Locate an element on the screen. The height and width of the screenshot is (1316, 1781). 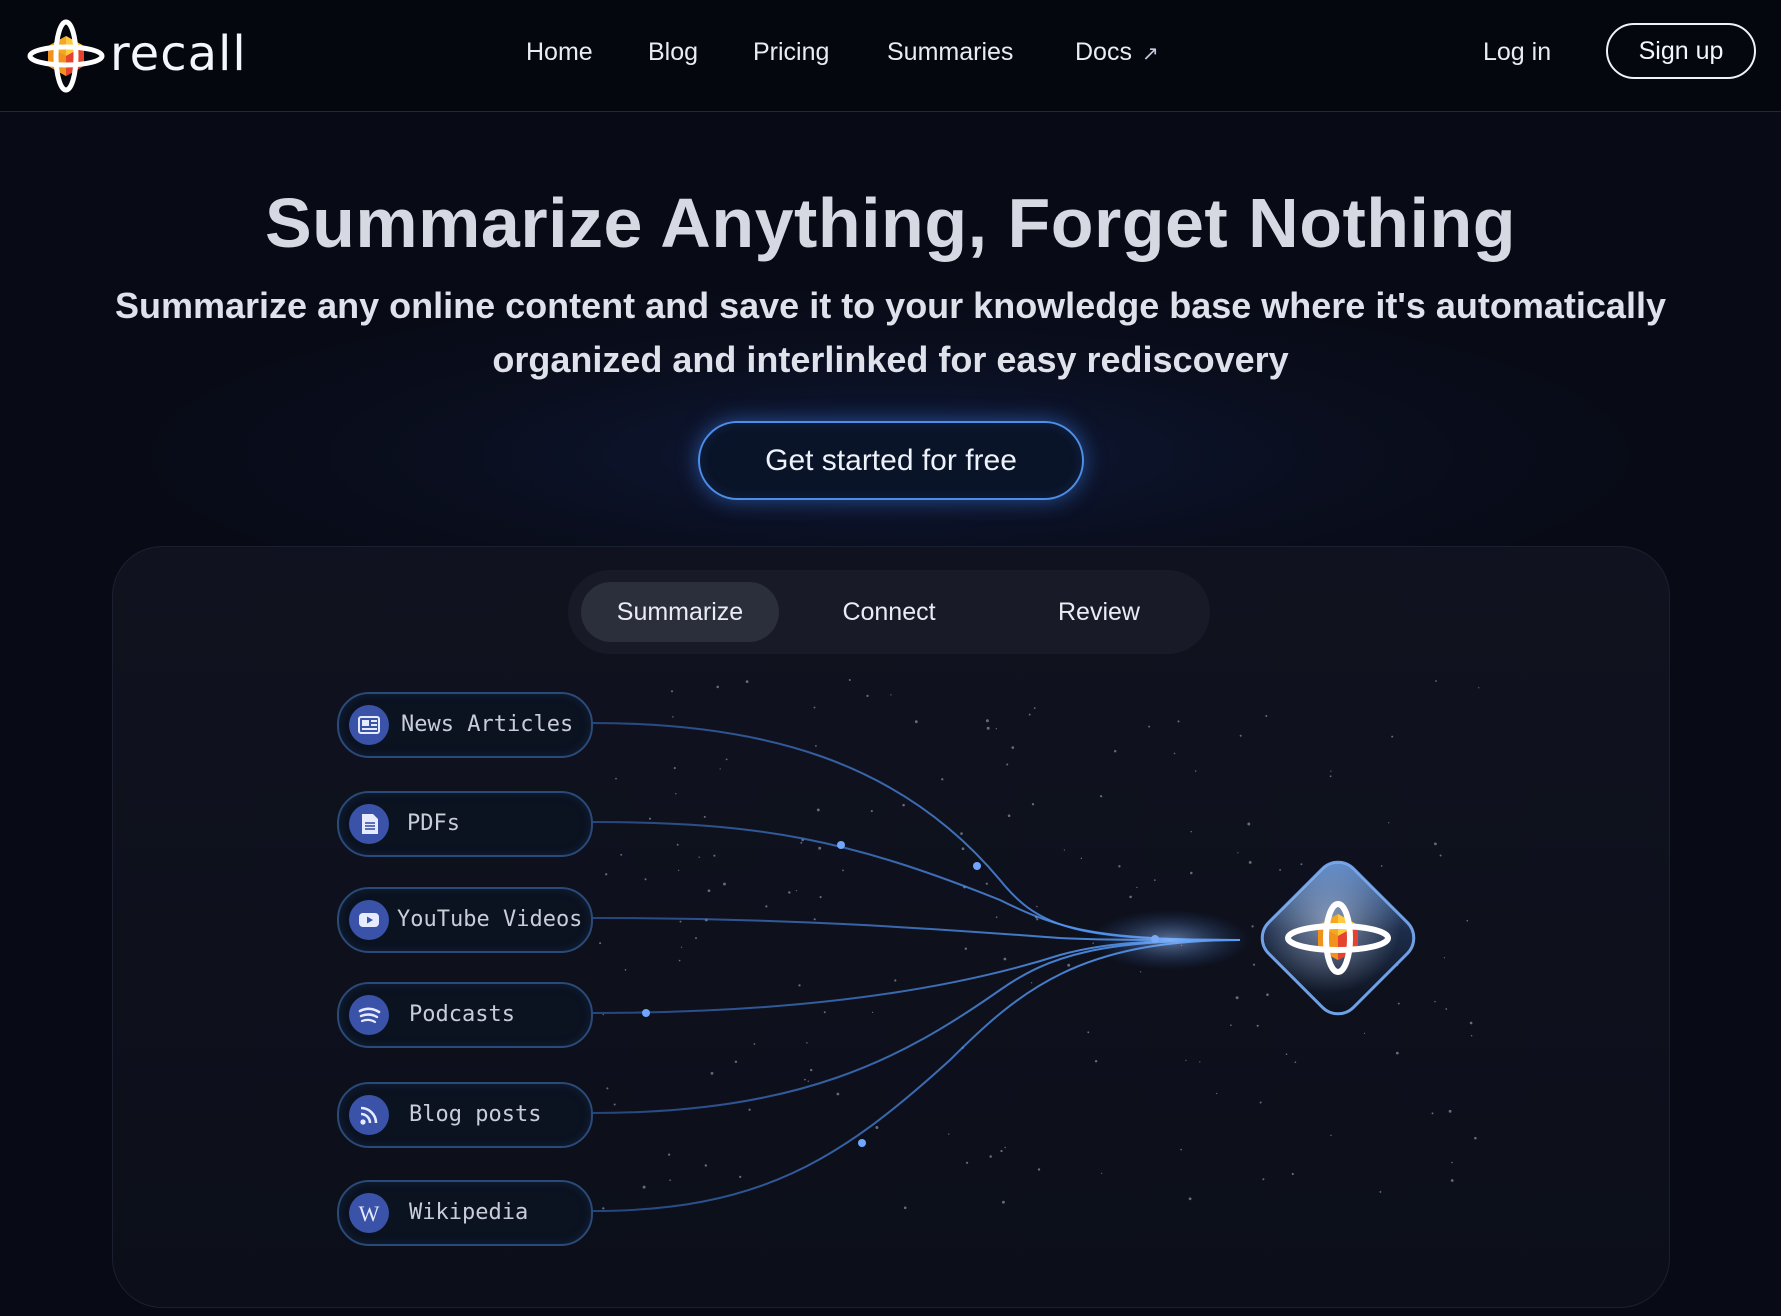
hub-glow is located at coordinates (1170, 940).